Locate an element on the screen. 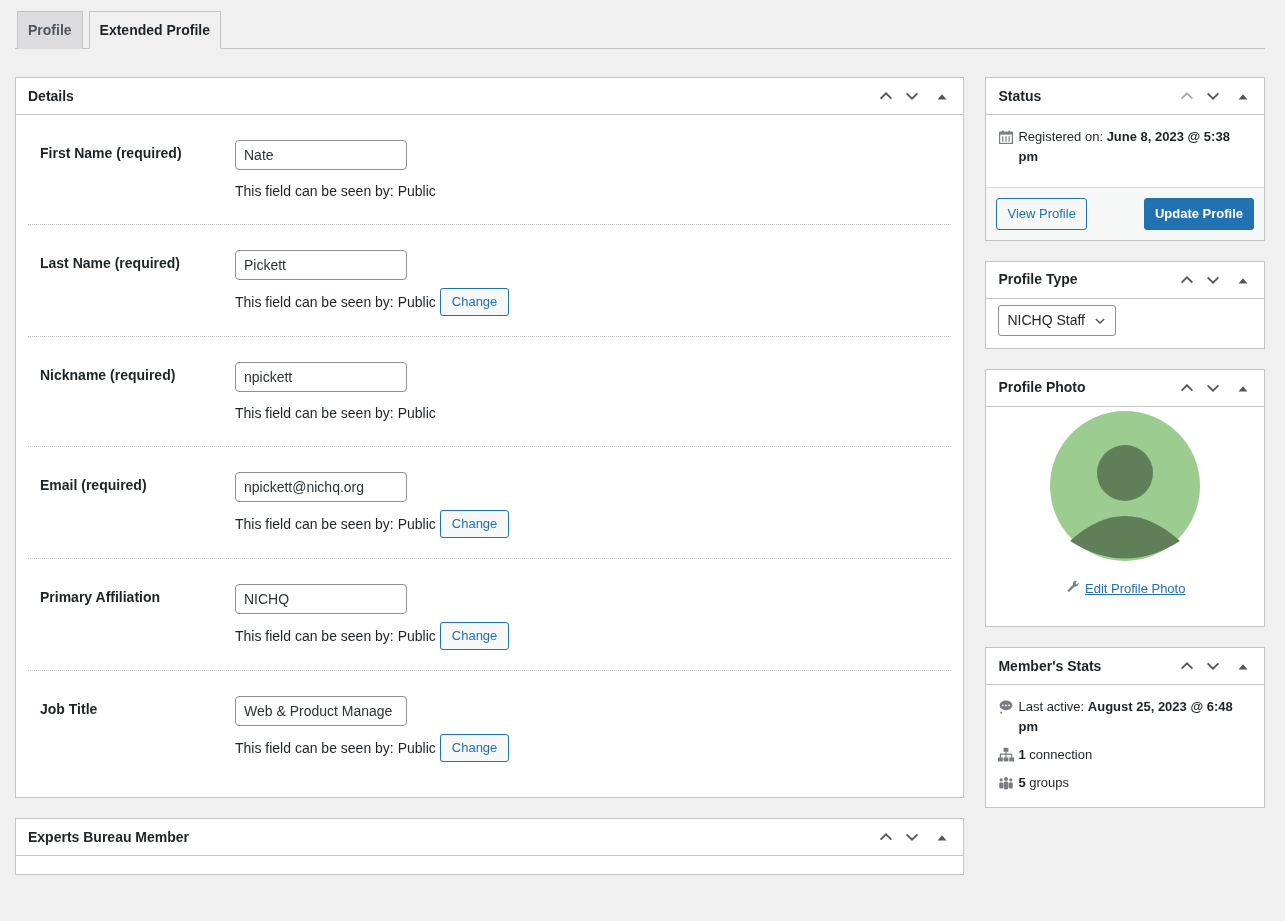 The width and height of the screenshot is (1285, 921). panel-title: Profile Photo is located at coordinates (1042, 387).